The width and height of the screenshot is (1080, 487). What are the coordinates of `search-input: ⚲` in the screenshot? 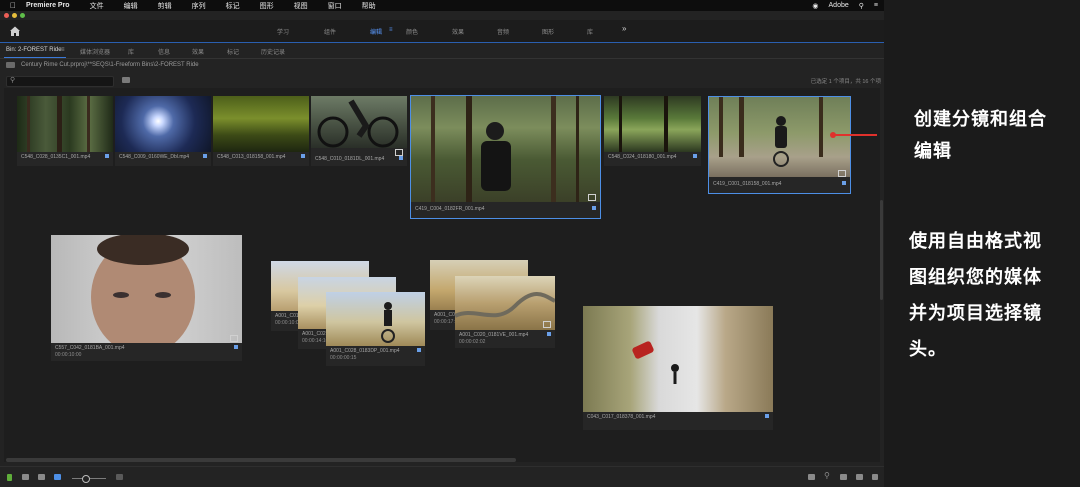 It's located at (60, 81).